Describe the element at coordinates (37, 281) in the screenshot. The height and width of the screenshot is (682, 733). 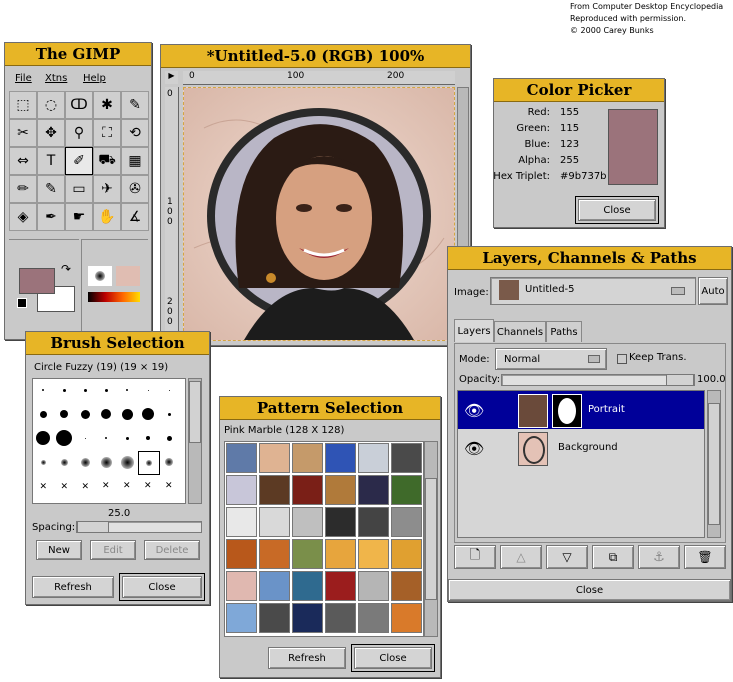
I see `foreground-color-swatch` at that location.